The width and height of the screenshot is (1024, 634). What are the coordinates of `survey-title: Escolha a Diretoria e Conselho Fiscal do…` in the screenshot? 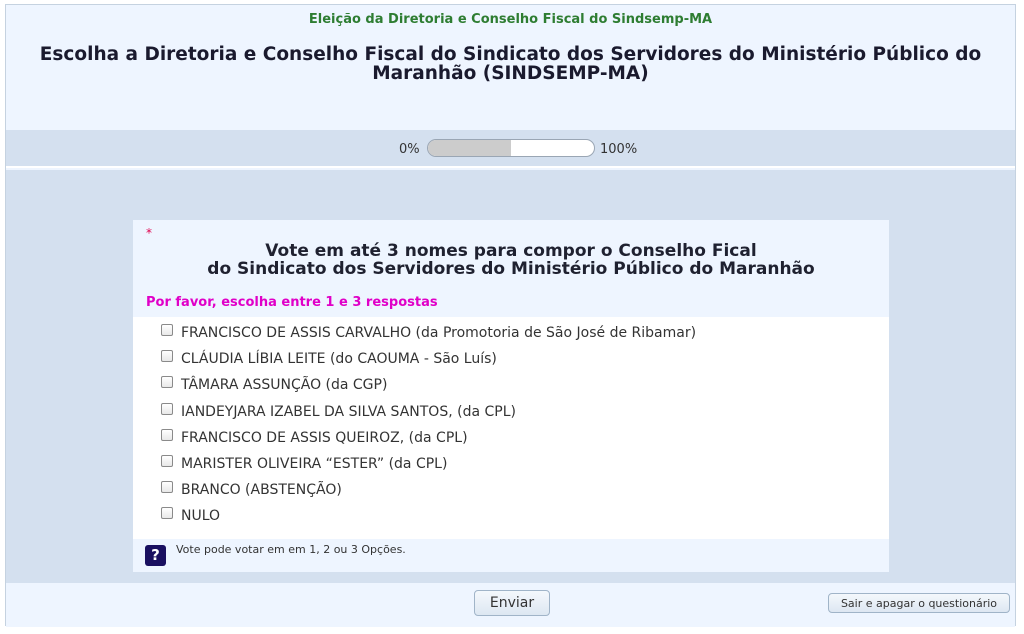 It's located at (510, 64).